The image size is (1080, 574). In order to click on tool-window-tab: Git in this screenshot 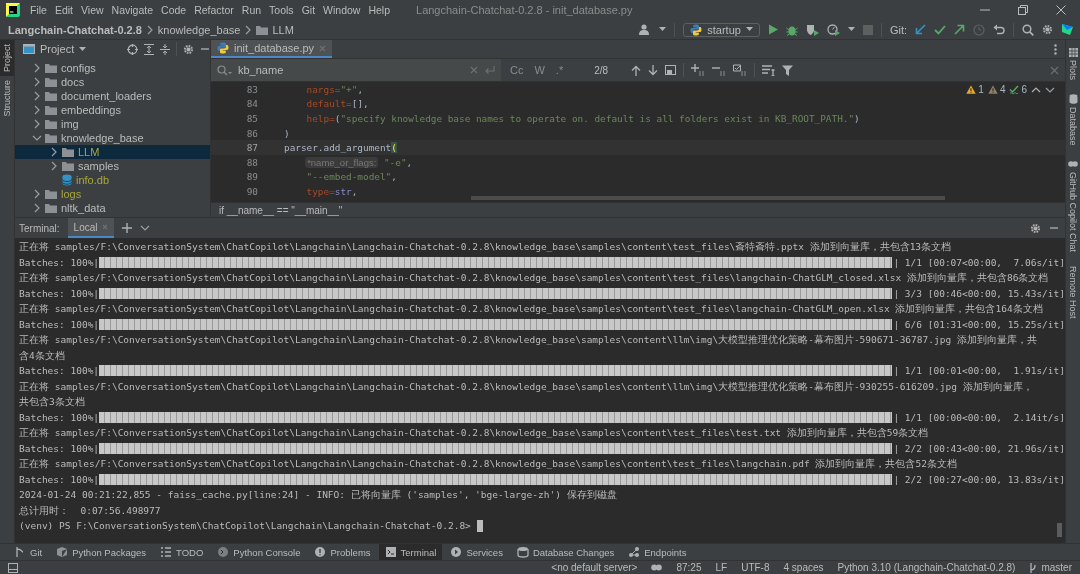, I will do `click(28, 552)`.